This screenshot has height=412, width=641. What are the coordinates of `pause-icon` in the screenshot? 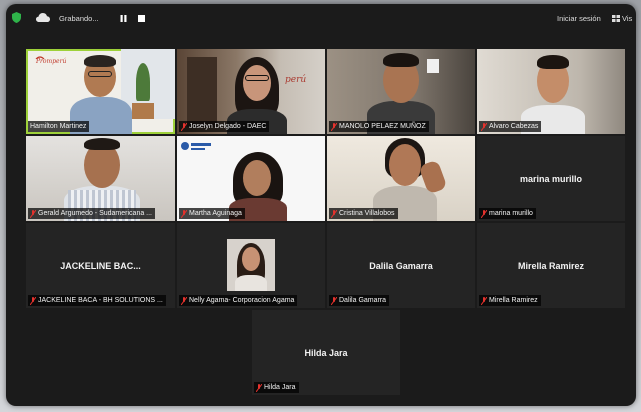 It's located at (123, 18).